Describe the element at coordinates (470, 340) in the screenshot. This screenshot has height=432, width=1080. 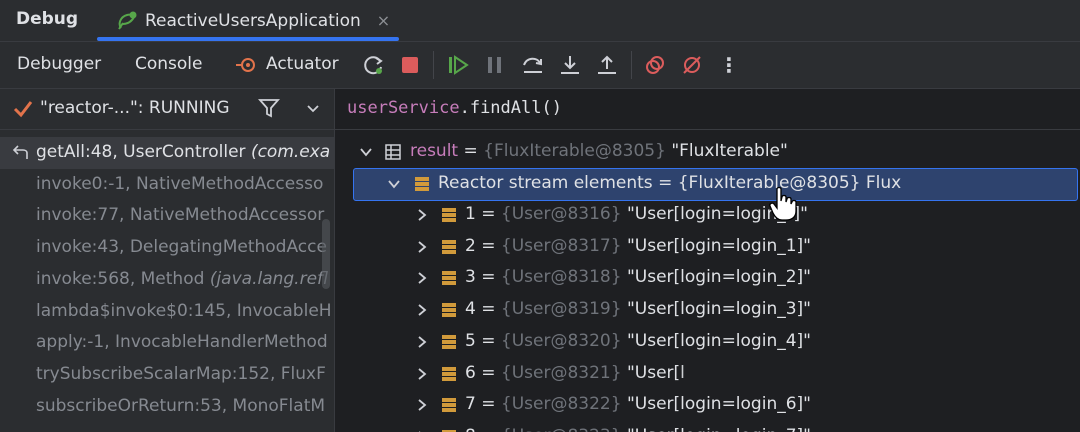
I see `element-index: 5` at that location.